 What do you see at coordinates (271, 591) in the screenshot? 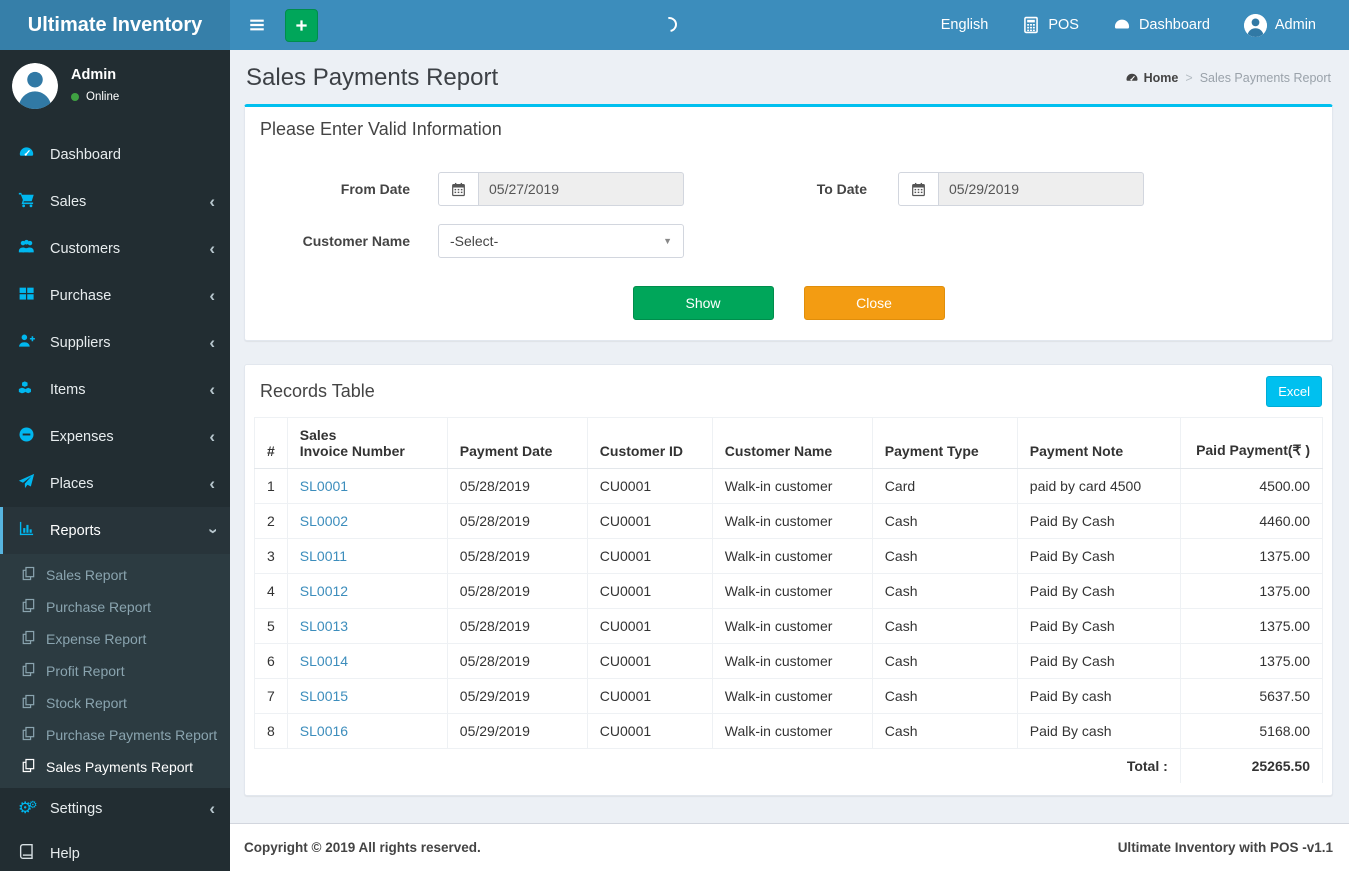
I see `cell-number: 4` at bounding box center [271, 591].